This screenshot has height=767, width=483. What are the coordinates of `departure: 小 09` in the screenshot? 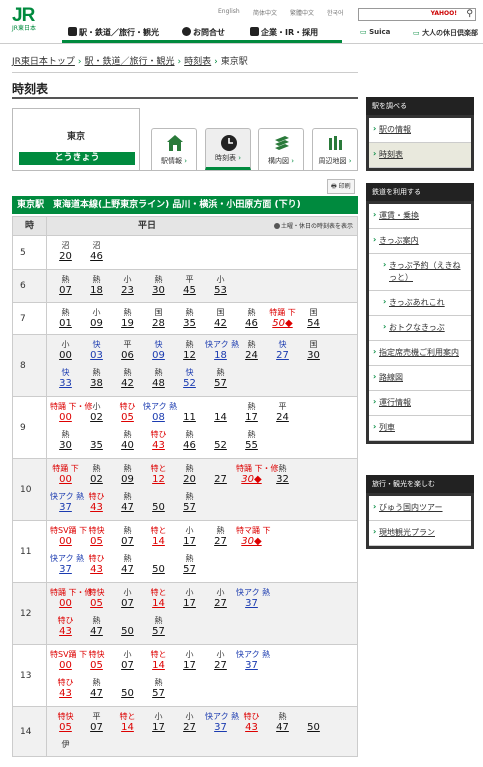 It's located at (96, 318).